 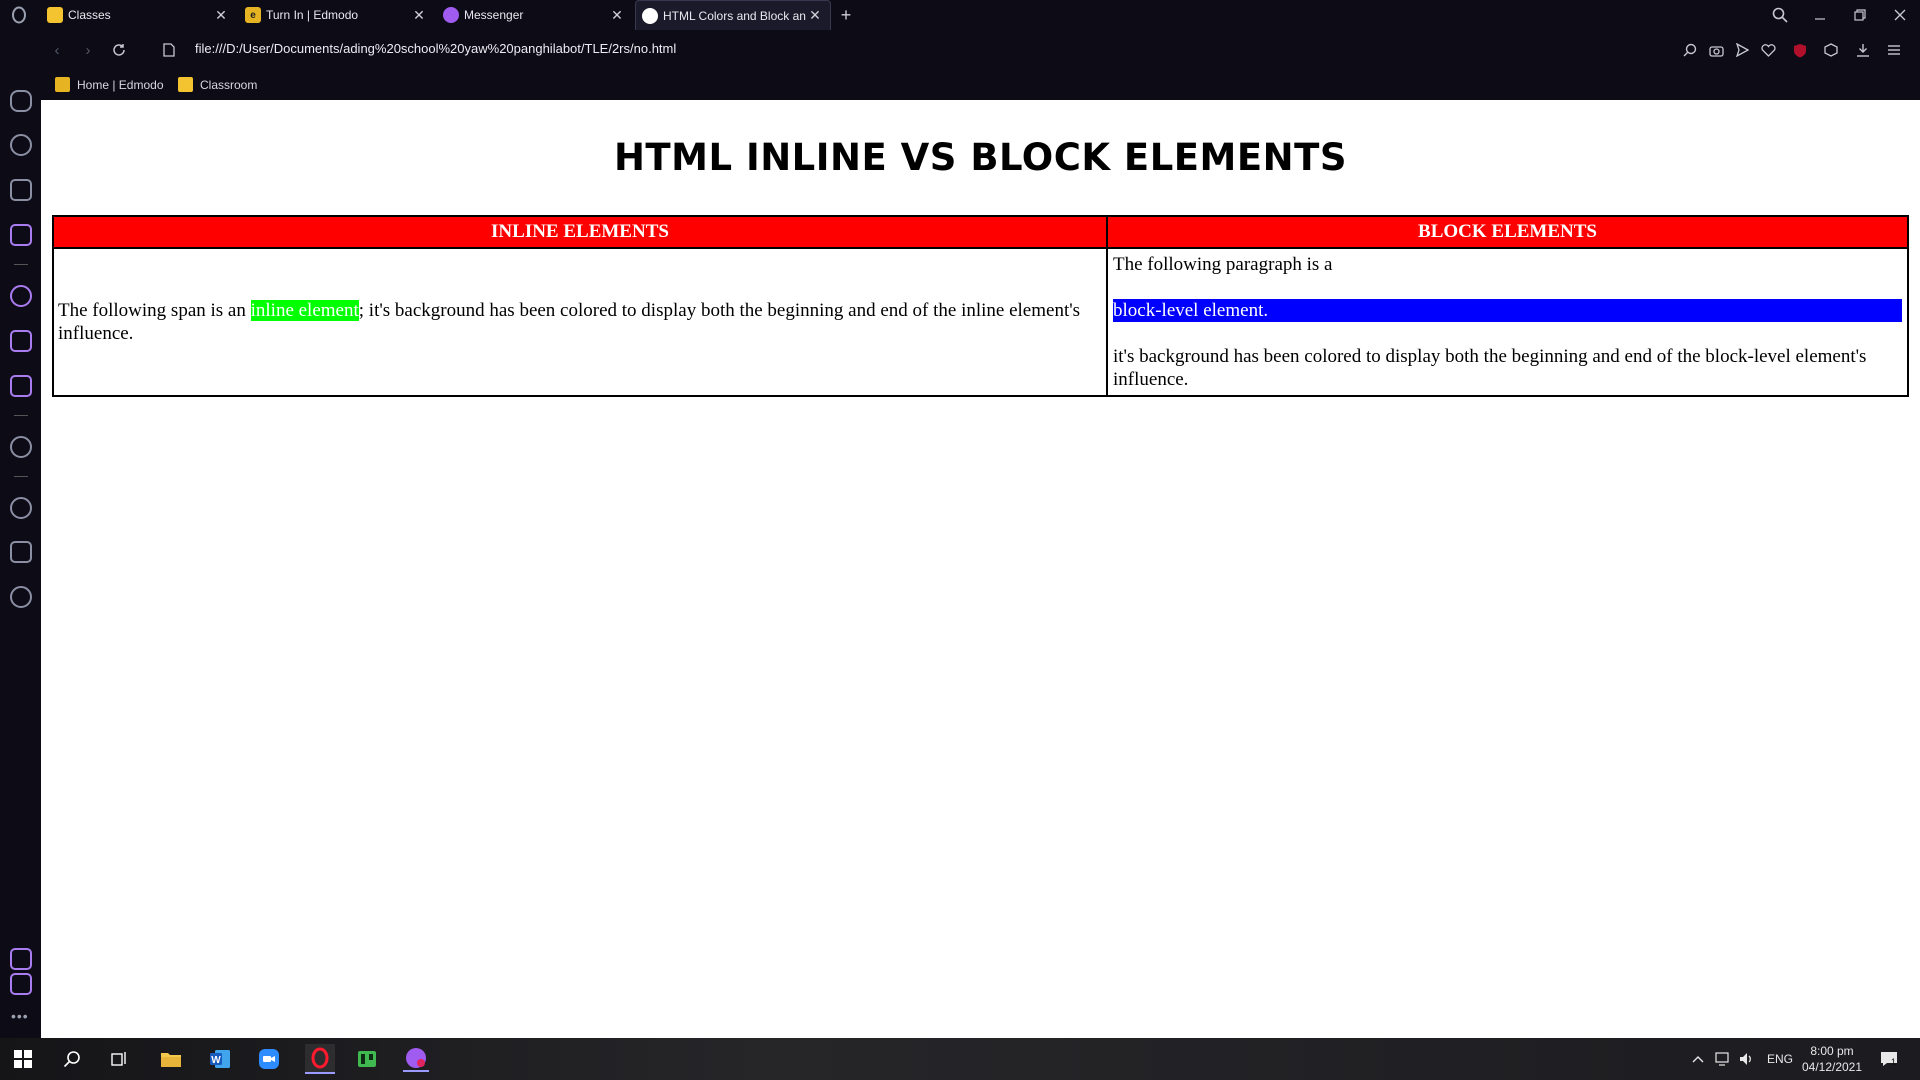 I want to click on send-arrow-icon, so click(x=1742, y=50).